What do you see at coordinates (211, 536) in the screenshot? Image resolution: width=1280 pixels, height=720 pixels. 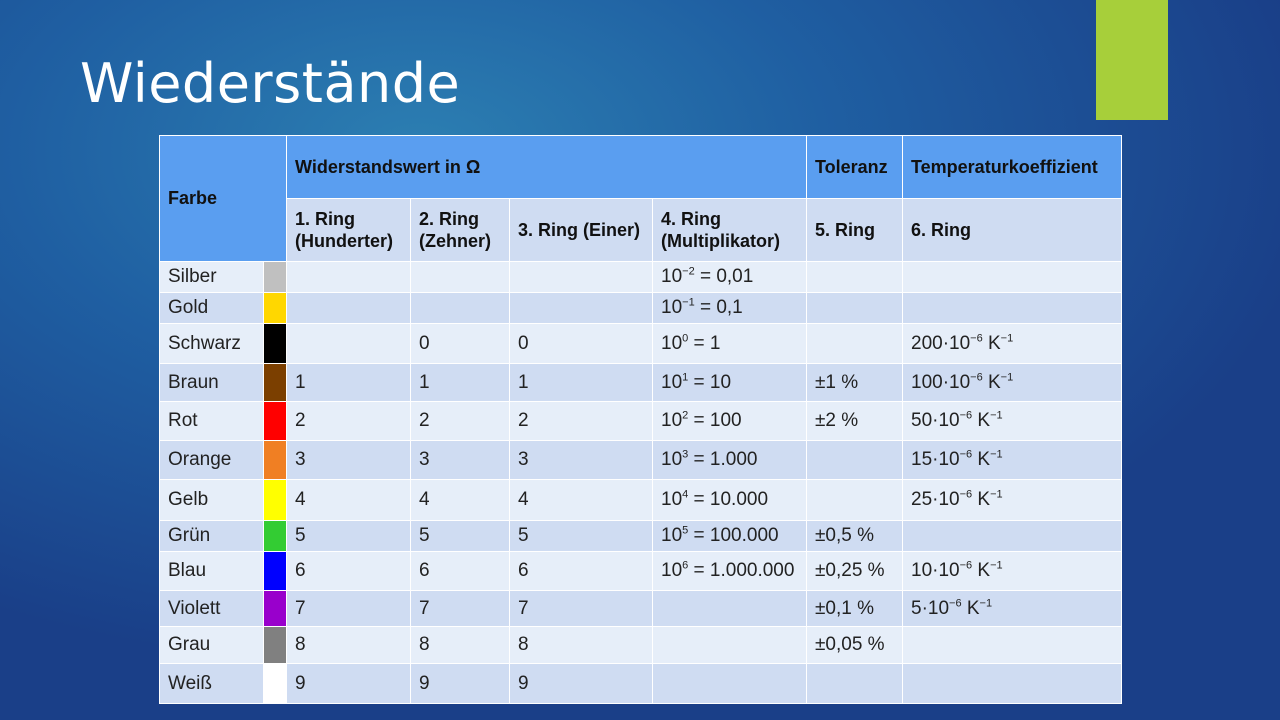 I see `color-name: Grün` at bounding box center [211, 536].